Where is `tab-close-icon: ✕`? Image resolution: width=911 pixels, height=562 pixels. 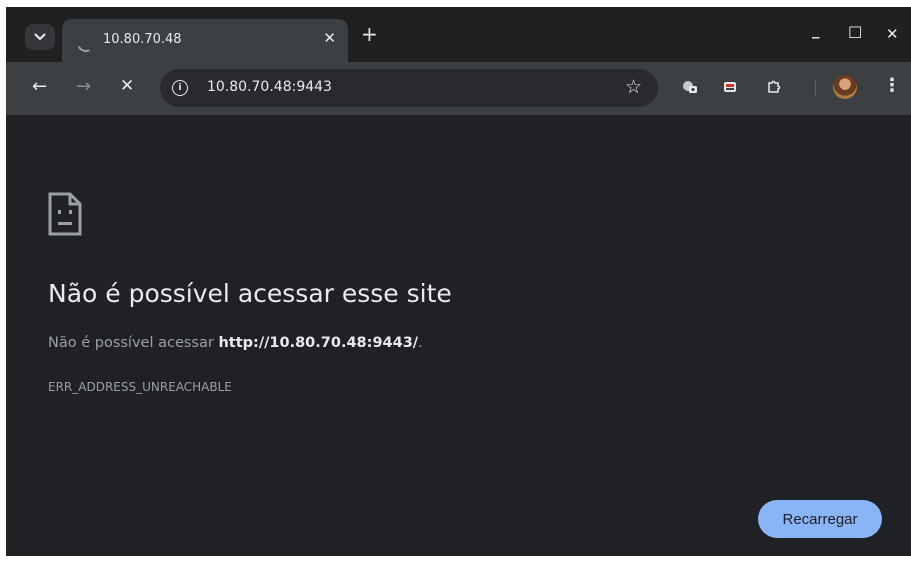
tab-close-icon: ✕ is located at coordinates (329, 38).